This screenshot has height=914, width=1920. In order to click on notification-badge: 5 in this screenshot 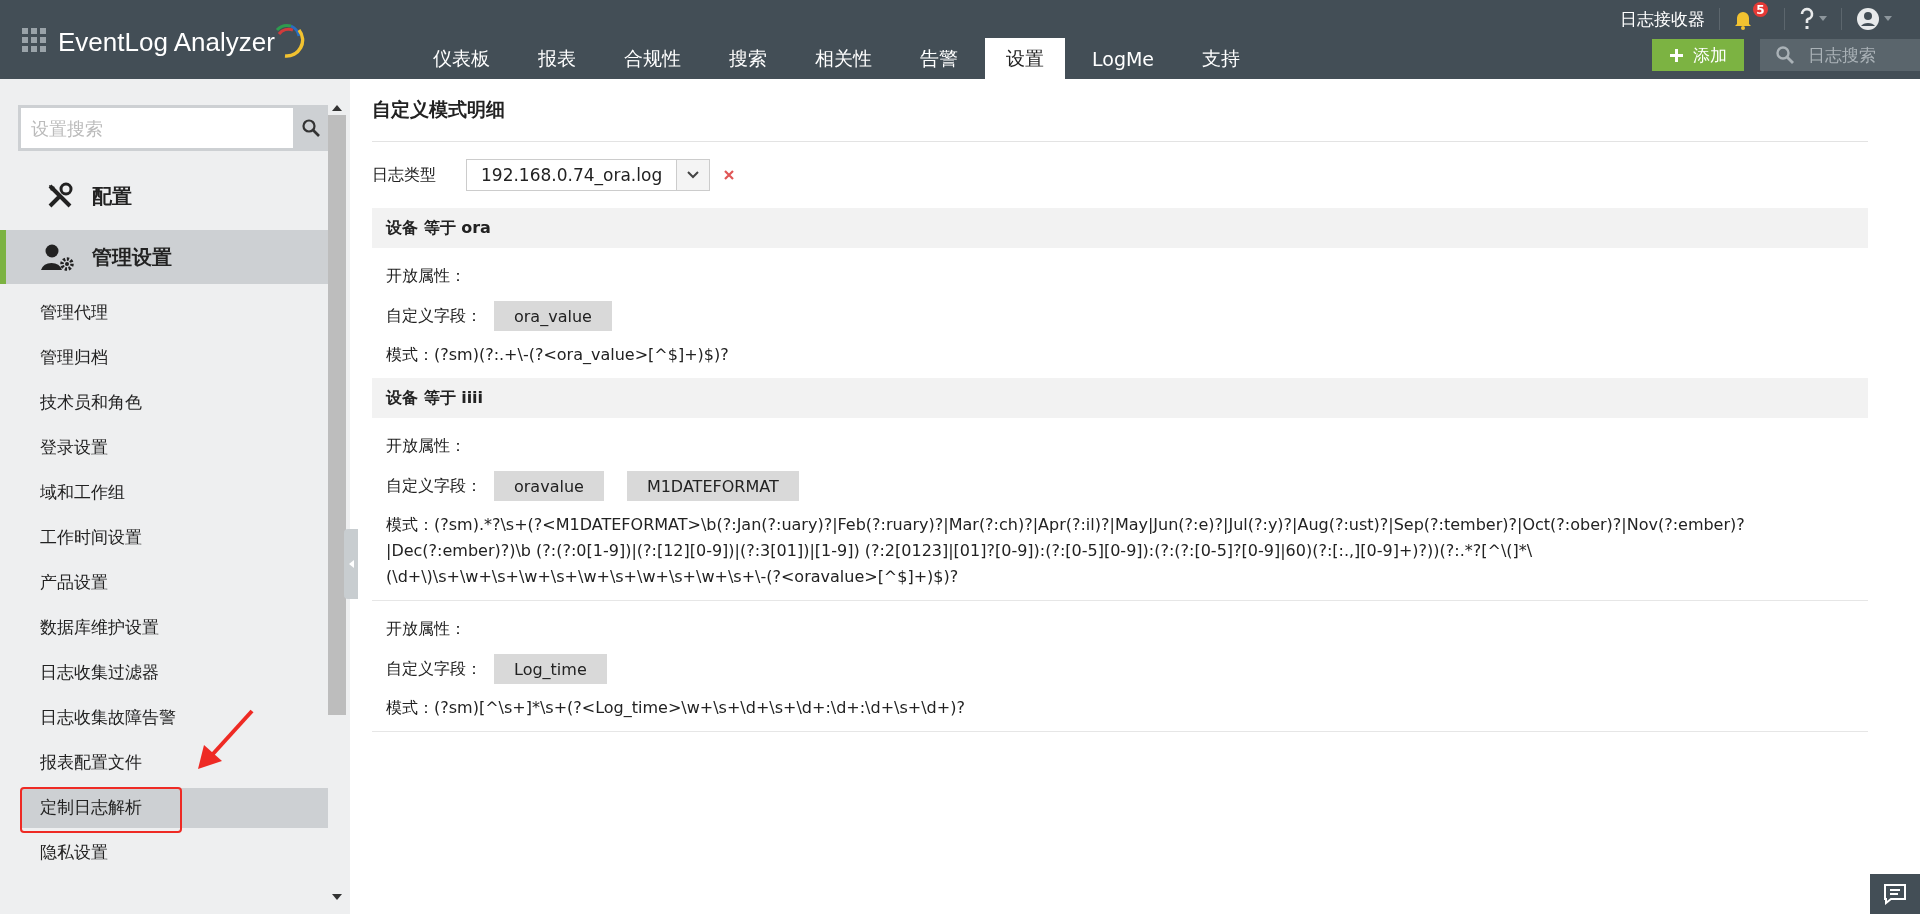, I will do `click(1760, 9)`.